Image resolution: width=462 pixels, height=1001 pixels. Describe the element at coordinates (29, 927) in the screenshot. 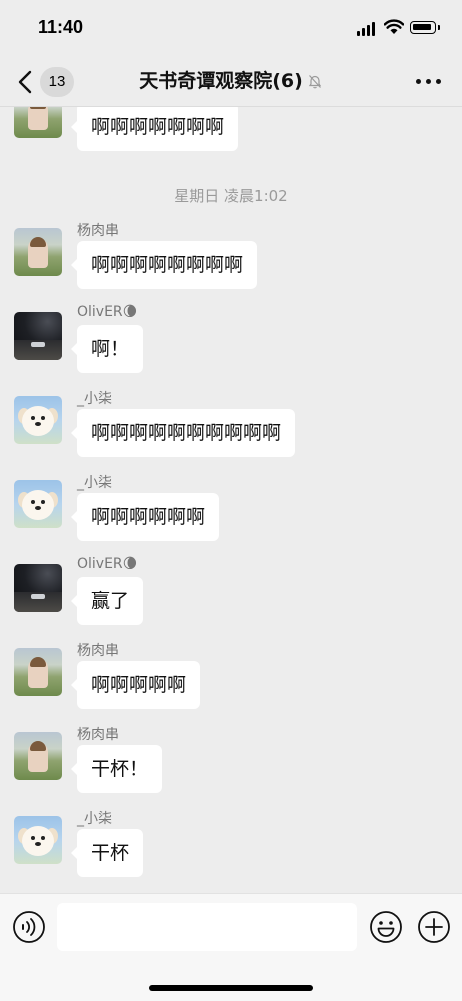

I see `voice-icon` at that location.